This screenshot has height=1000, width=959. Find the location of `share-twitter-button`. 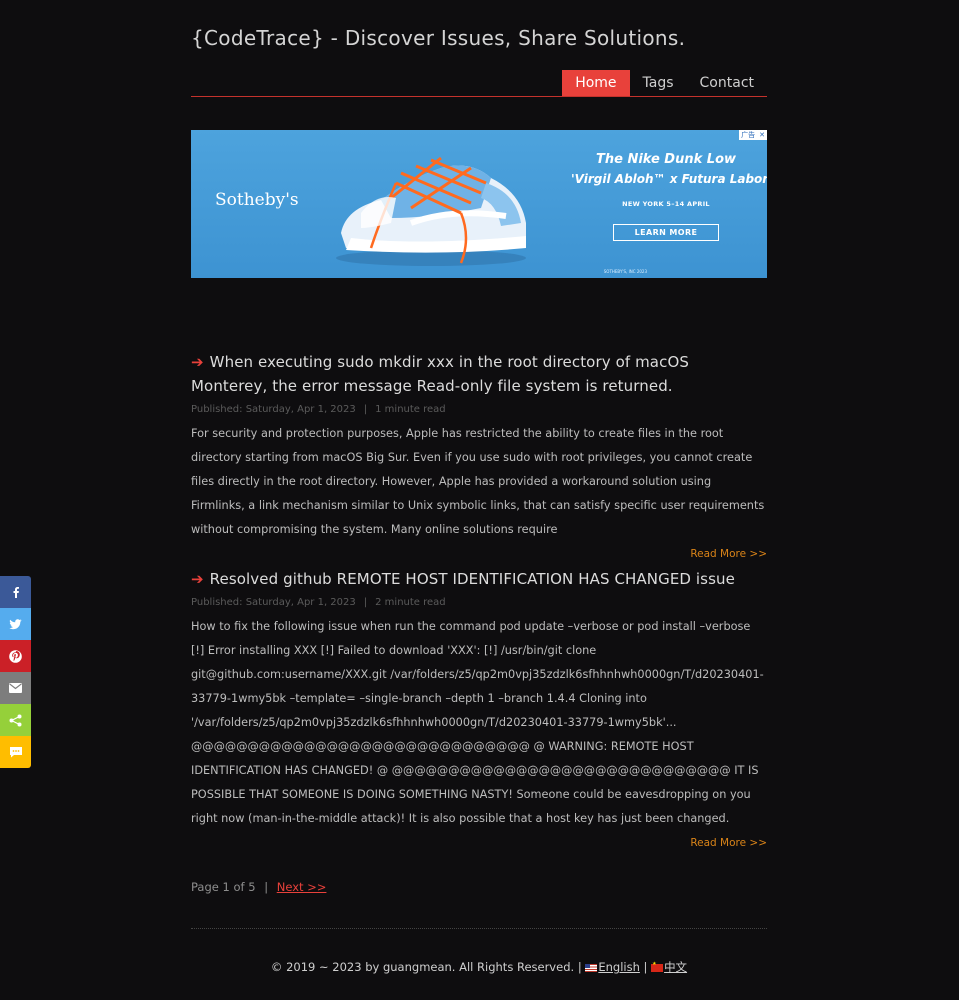

share-twitter-button is located at coordinates (15, 624).